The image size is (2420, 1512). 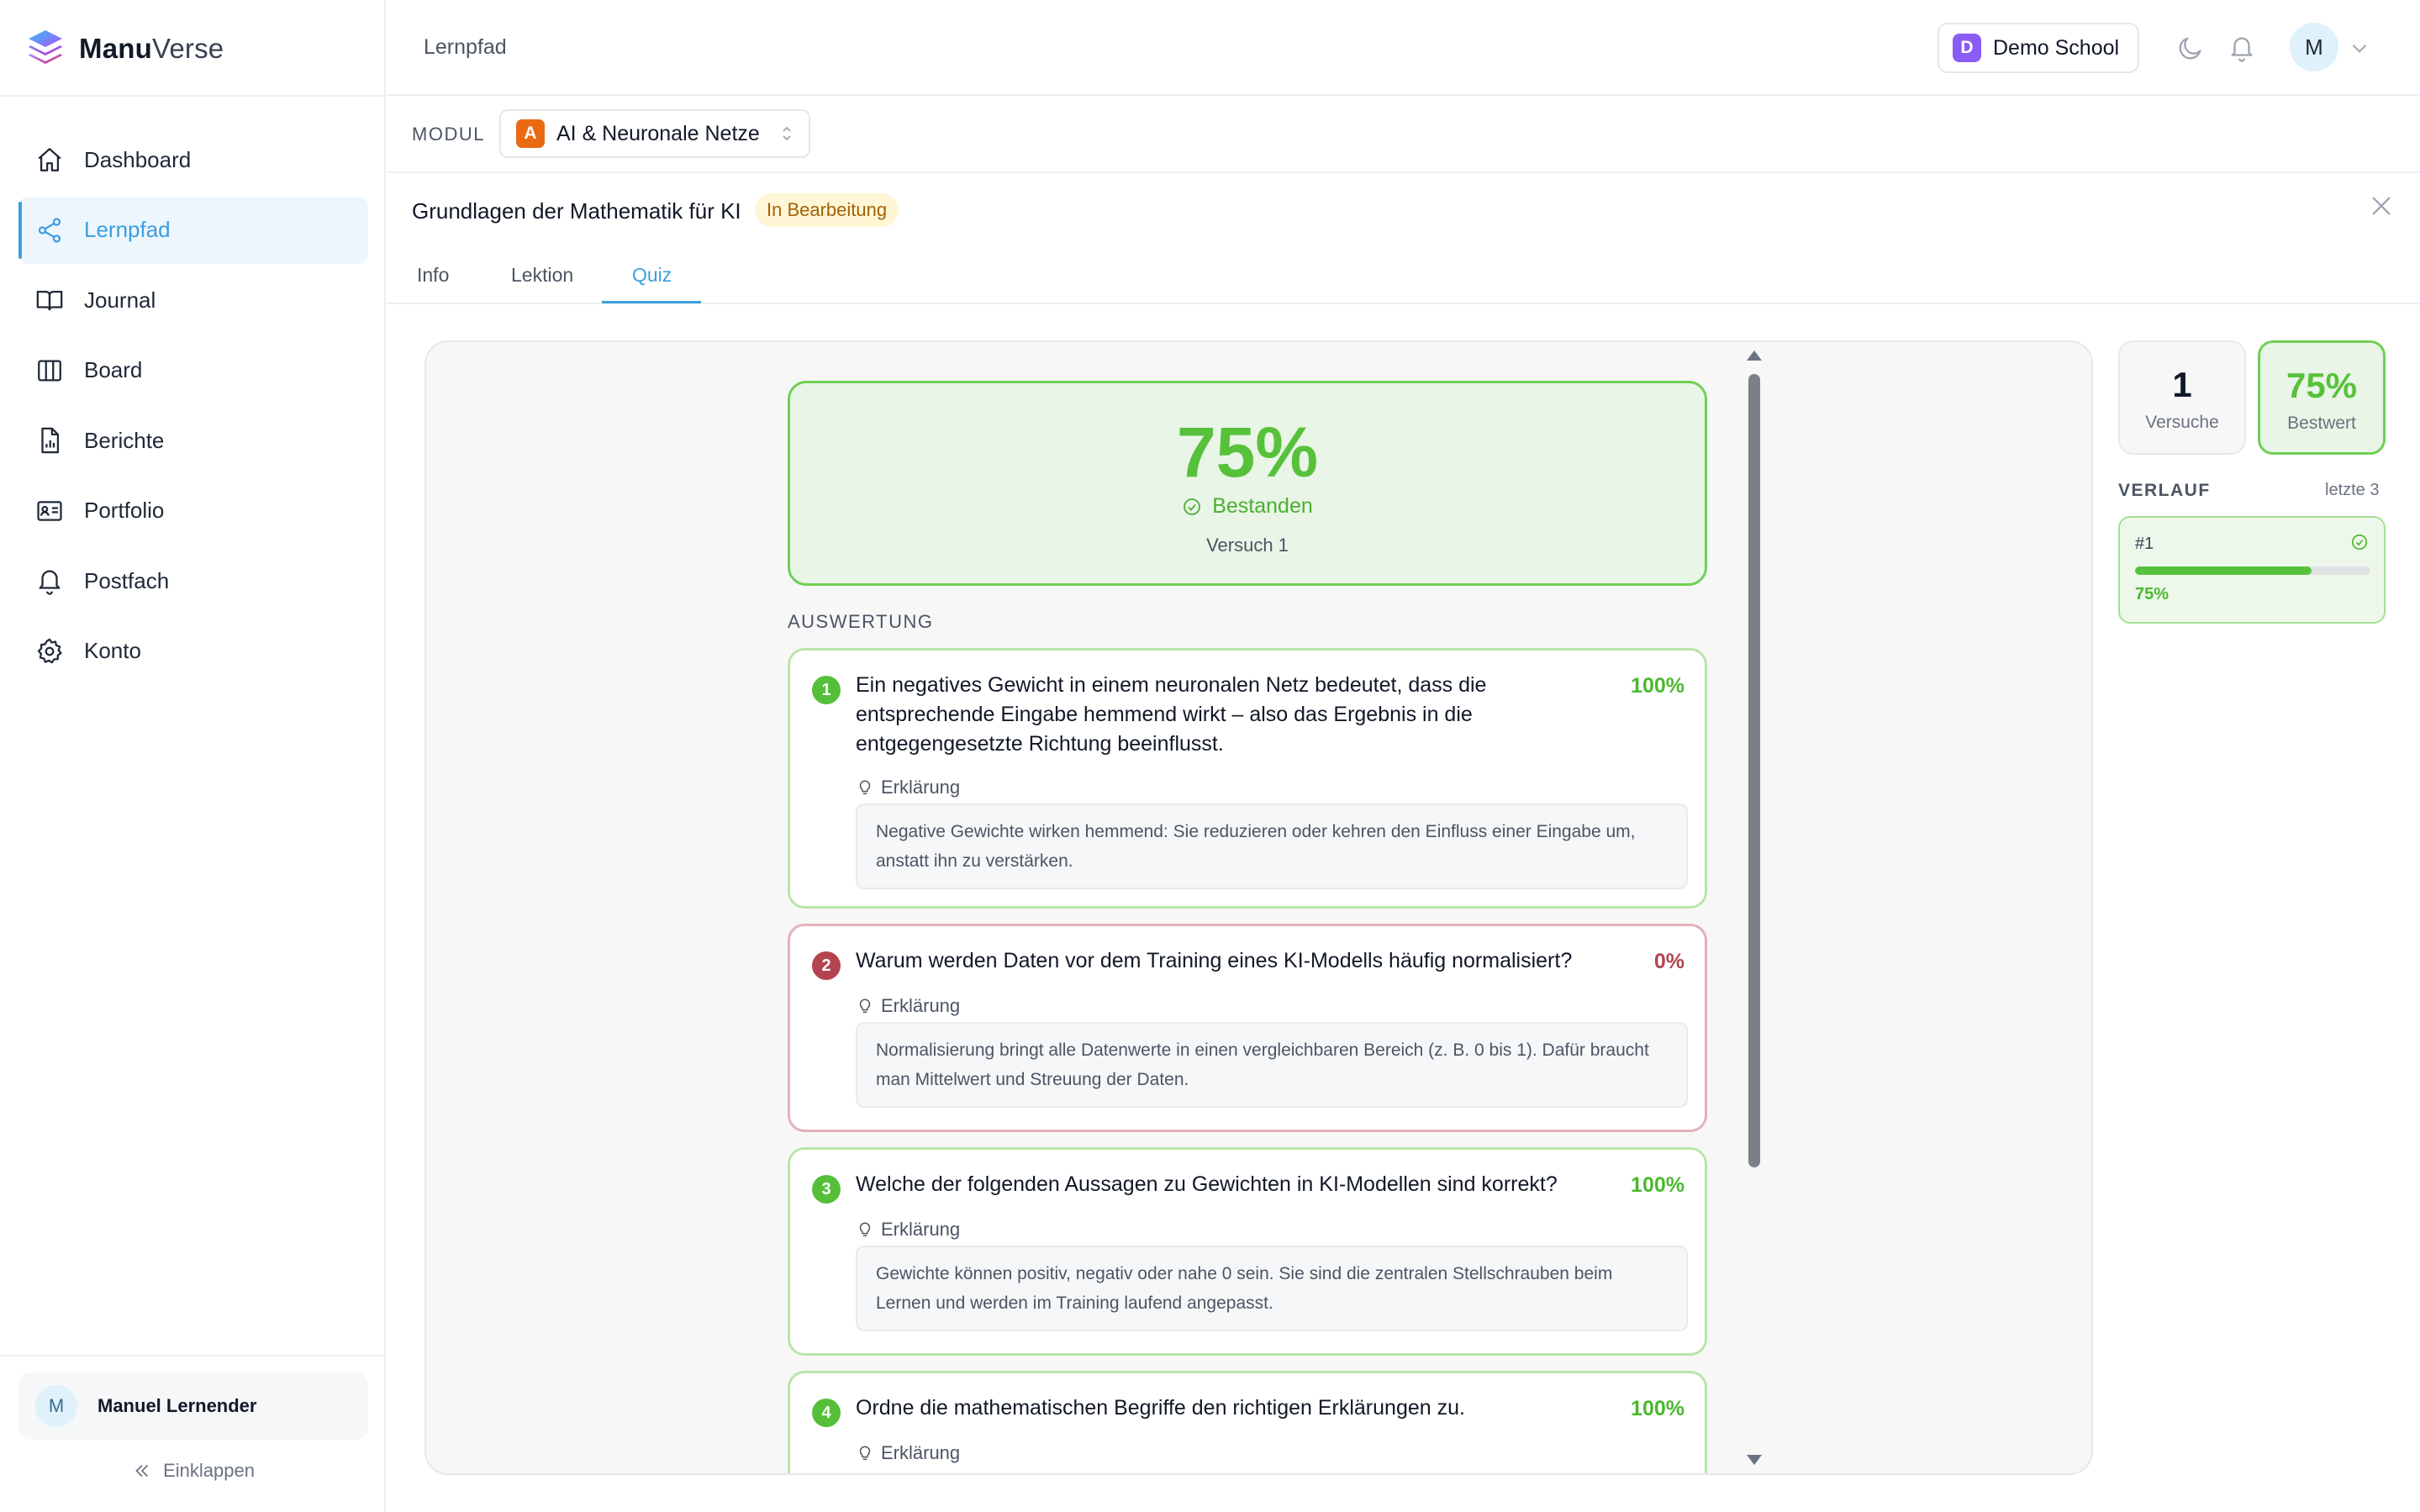 What do you see at coordinates (2242, 48) in the screenshot?
I see `notification-bell-icon` at bounding box center [2242, 48].